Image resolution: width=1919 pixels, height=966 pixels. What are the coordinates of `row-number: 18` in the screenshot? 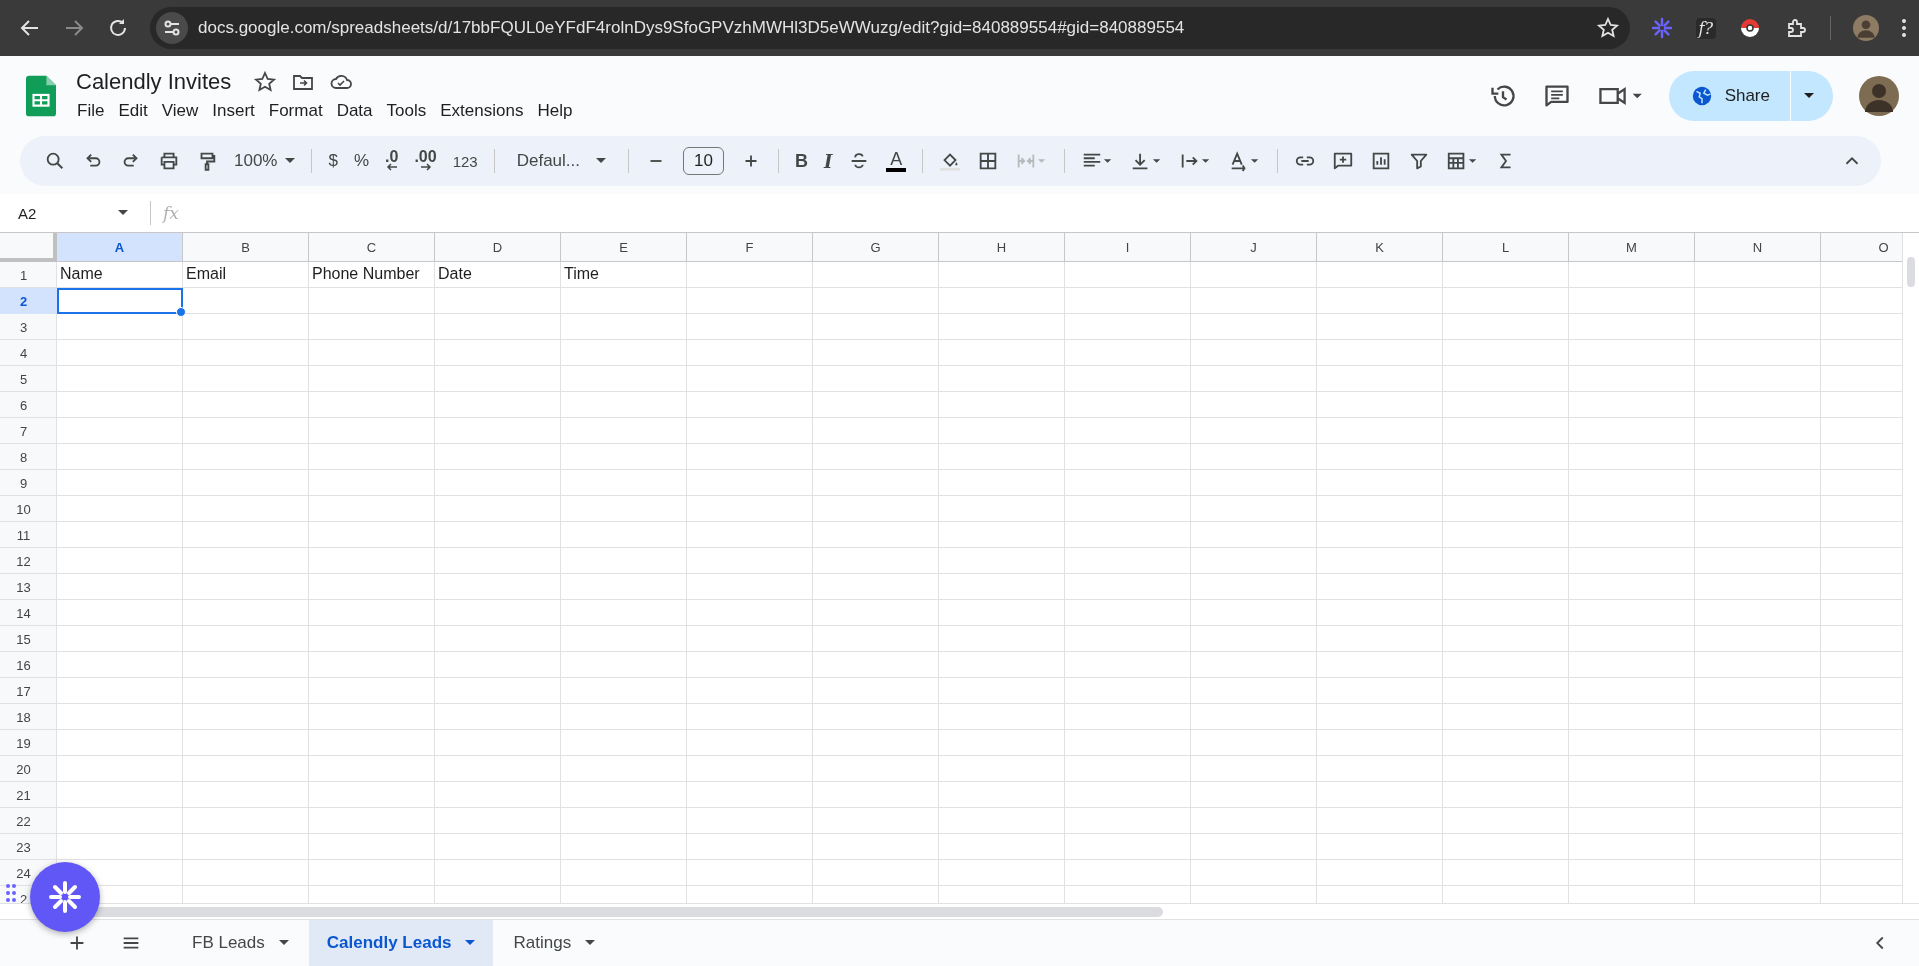 It's located at (23, 717).